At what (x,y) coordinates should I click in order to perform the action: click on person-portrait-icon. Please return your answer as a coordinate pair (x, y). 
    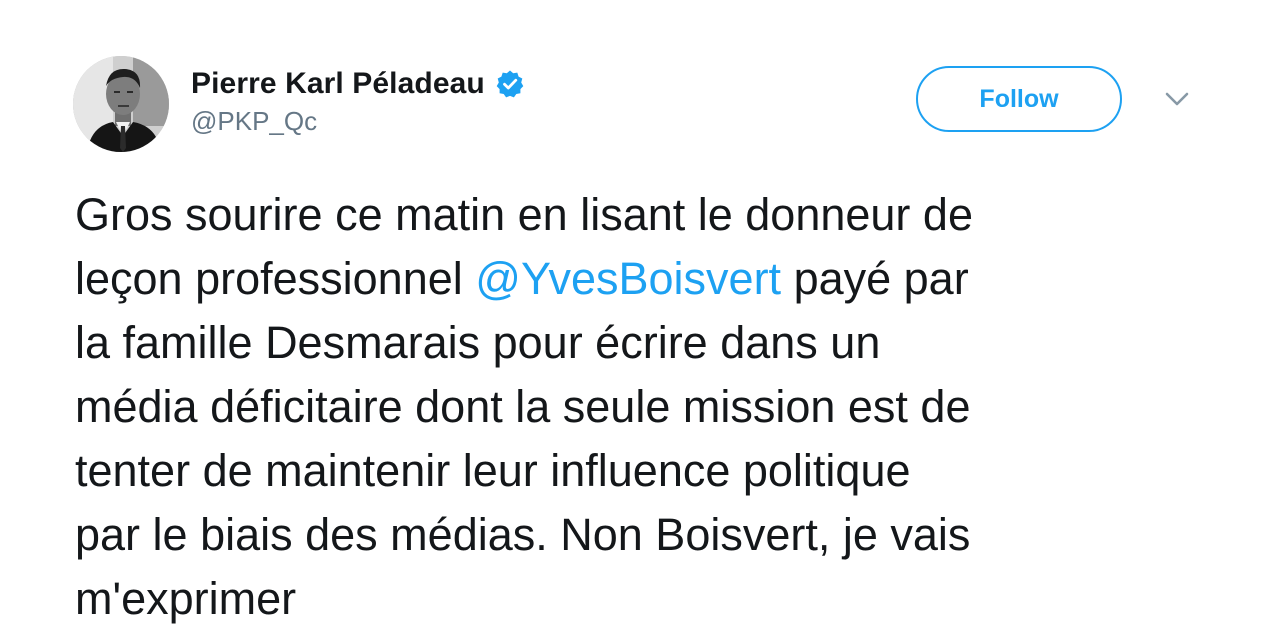
    Looking at the image, I should click on (121, 104).